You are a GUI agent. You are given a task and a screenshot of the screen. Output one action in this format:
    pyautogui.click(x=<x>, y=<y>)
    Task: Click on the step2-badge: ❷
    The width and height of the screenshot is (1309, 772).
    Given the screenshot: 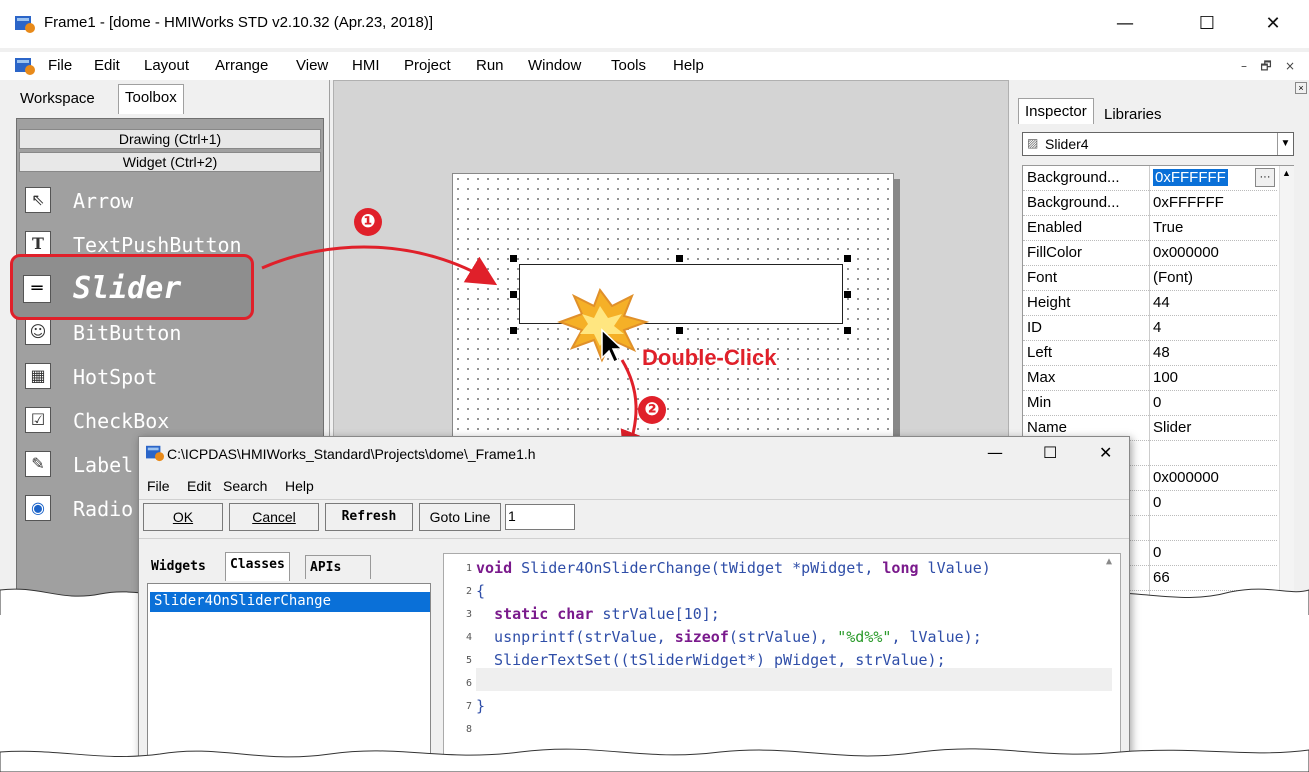 What is the action you would take?
    pyautogui.click(x=652, y=410)
    